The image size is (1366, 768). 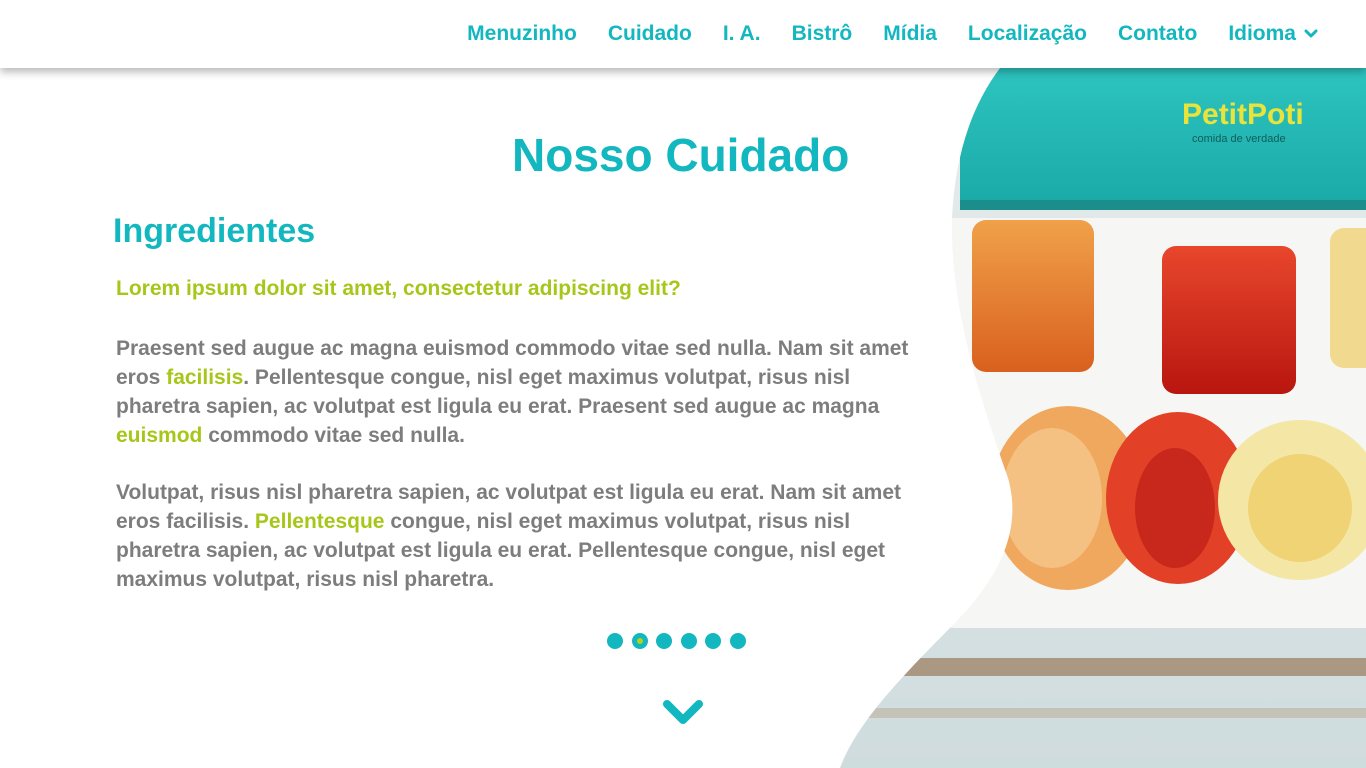 What do you see at coordinates (822, 34) in the screenshot?
I see `nav-bistro: Bistrô` at bounding box center [822, 34].